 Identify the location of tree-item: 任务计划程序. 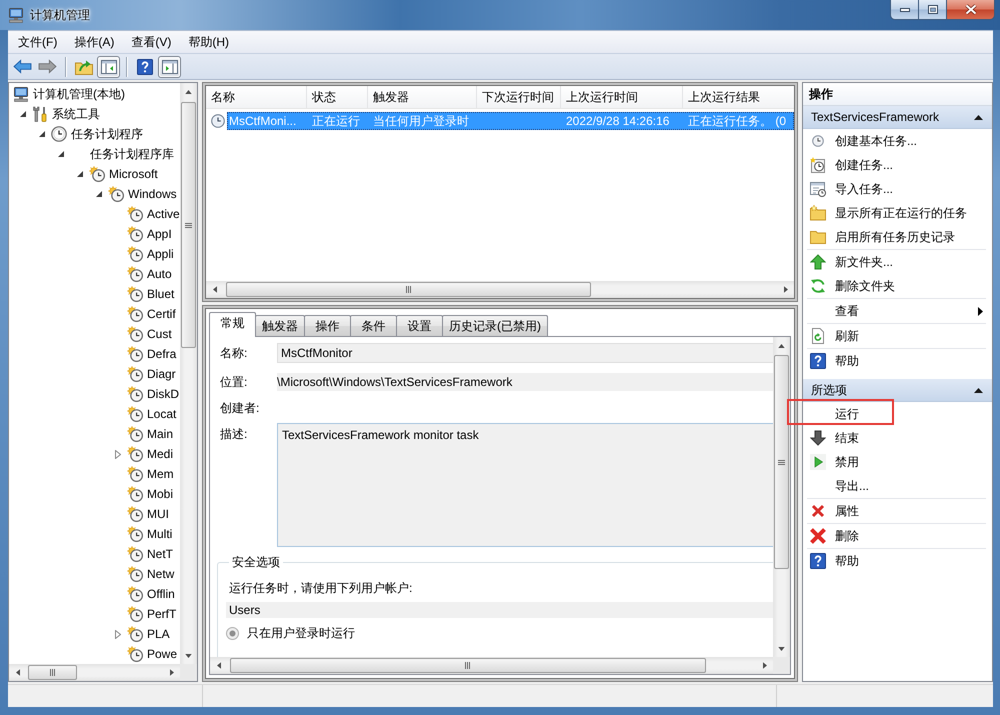
(107, 134).